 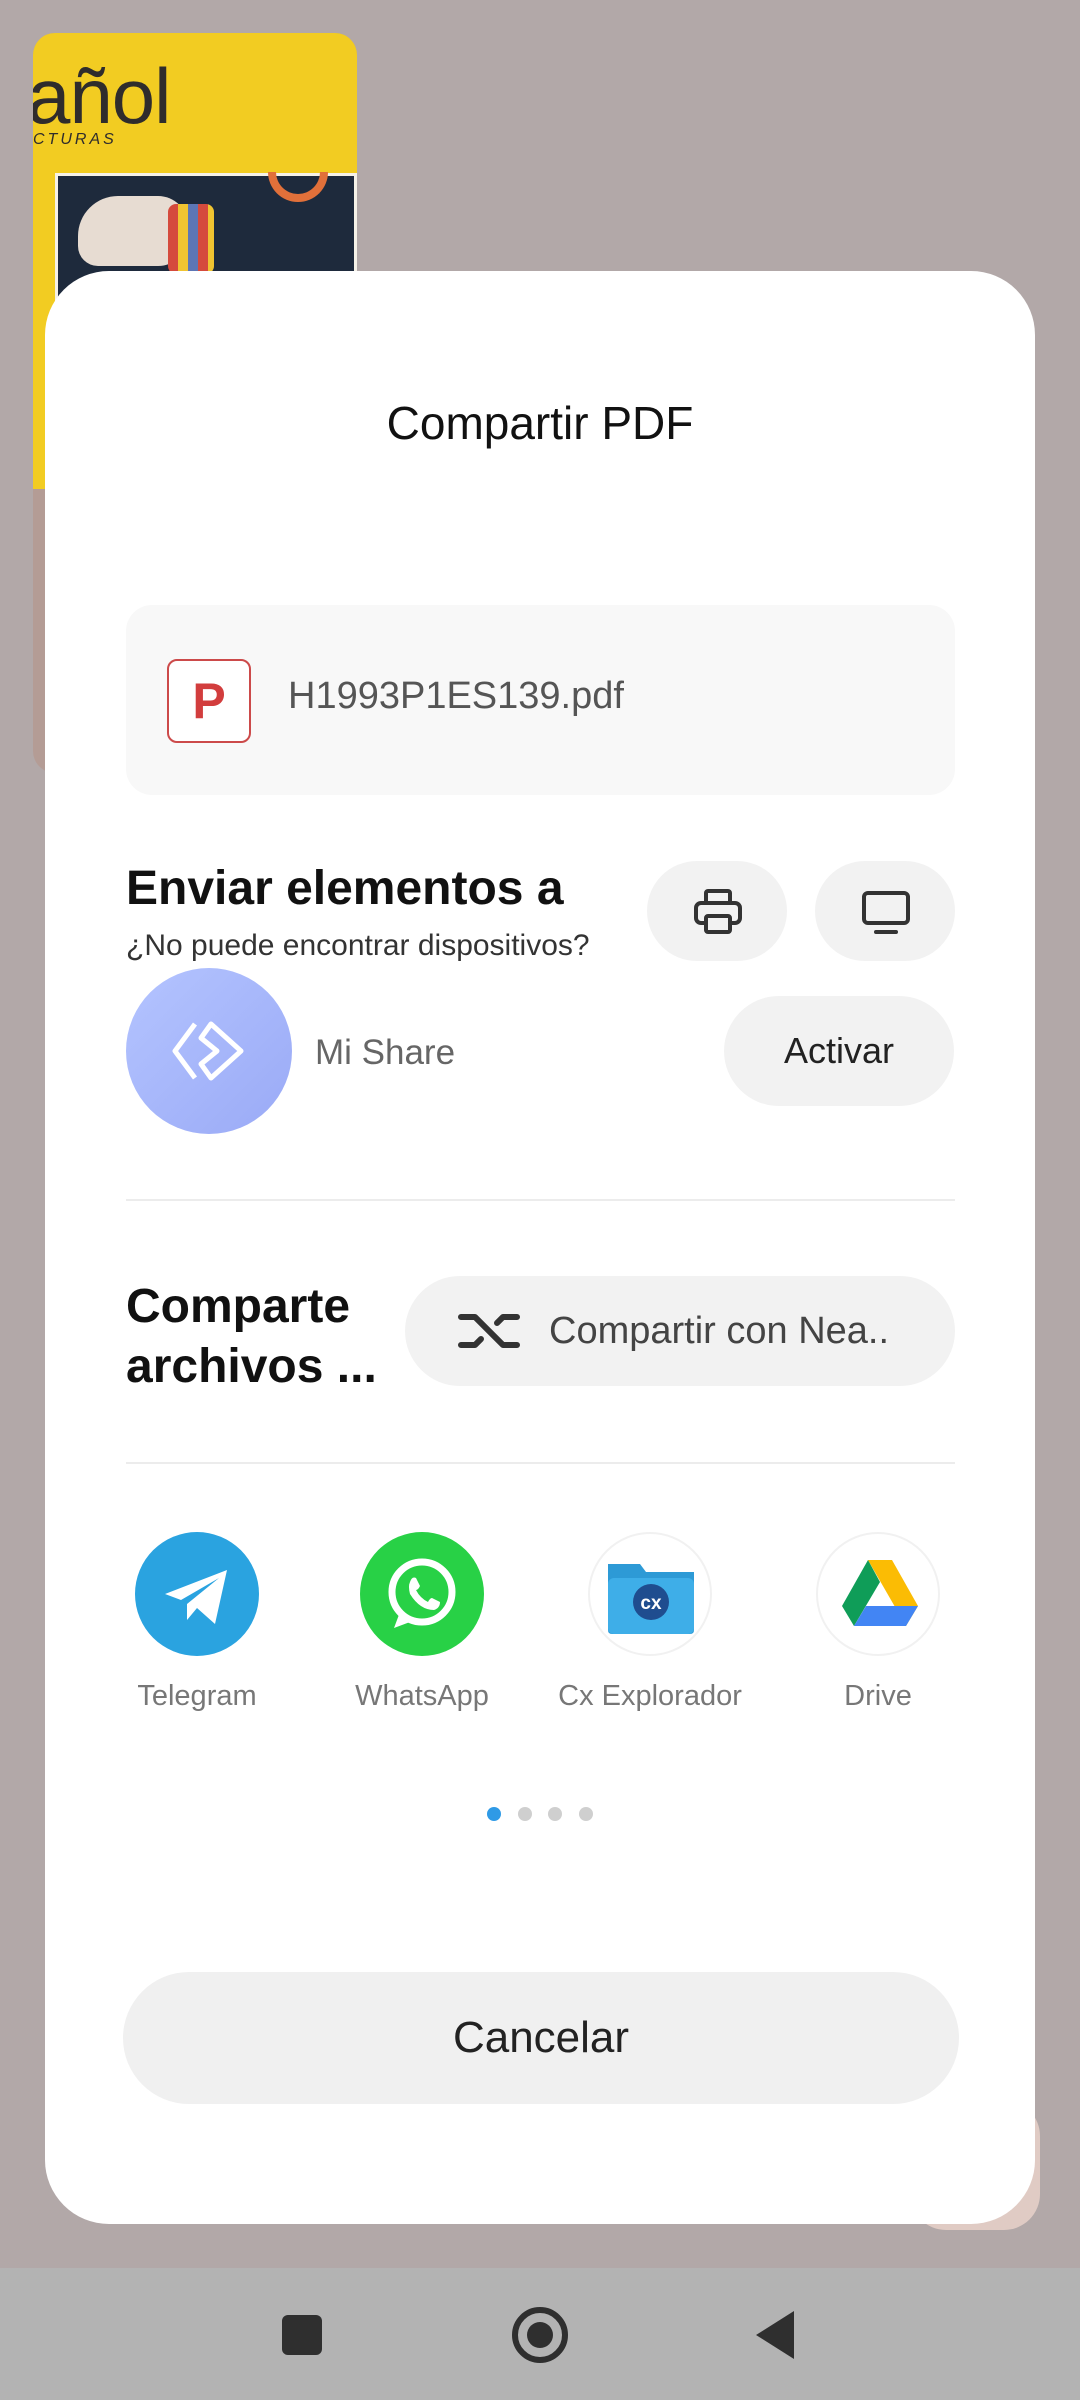 I want to click on app-label: Cx Explorador, so click(x=650, y=1696).